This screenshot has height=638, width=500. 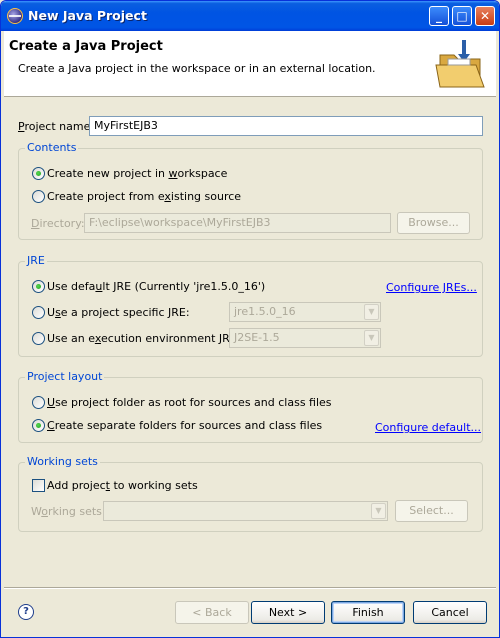 I want to click on use-default-jre-radio, so click(x=38, y=286).